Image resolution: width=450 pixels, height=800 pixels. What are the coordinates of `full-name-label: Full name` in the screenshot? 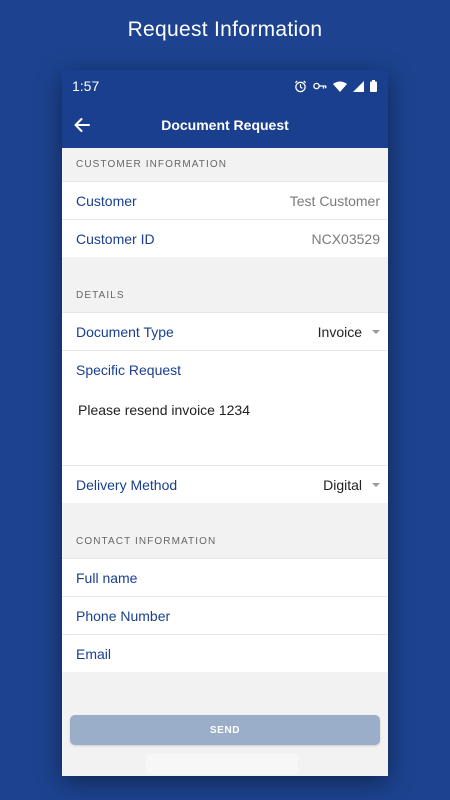 It's located at (107, 577).